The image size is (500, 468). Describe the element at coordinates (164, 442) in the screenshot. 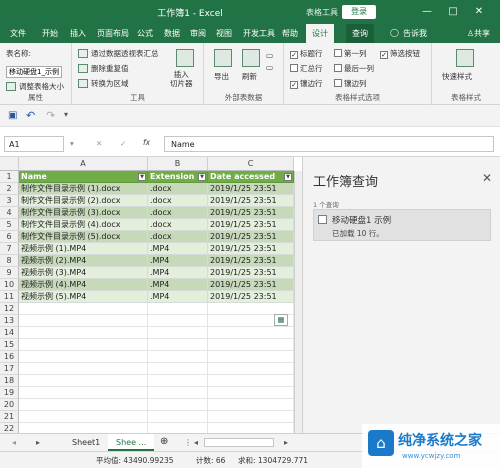

I see `add-sheet-icon: ⊕` at that location.